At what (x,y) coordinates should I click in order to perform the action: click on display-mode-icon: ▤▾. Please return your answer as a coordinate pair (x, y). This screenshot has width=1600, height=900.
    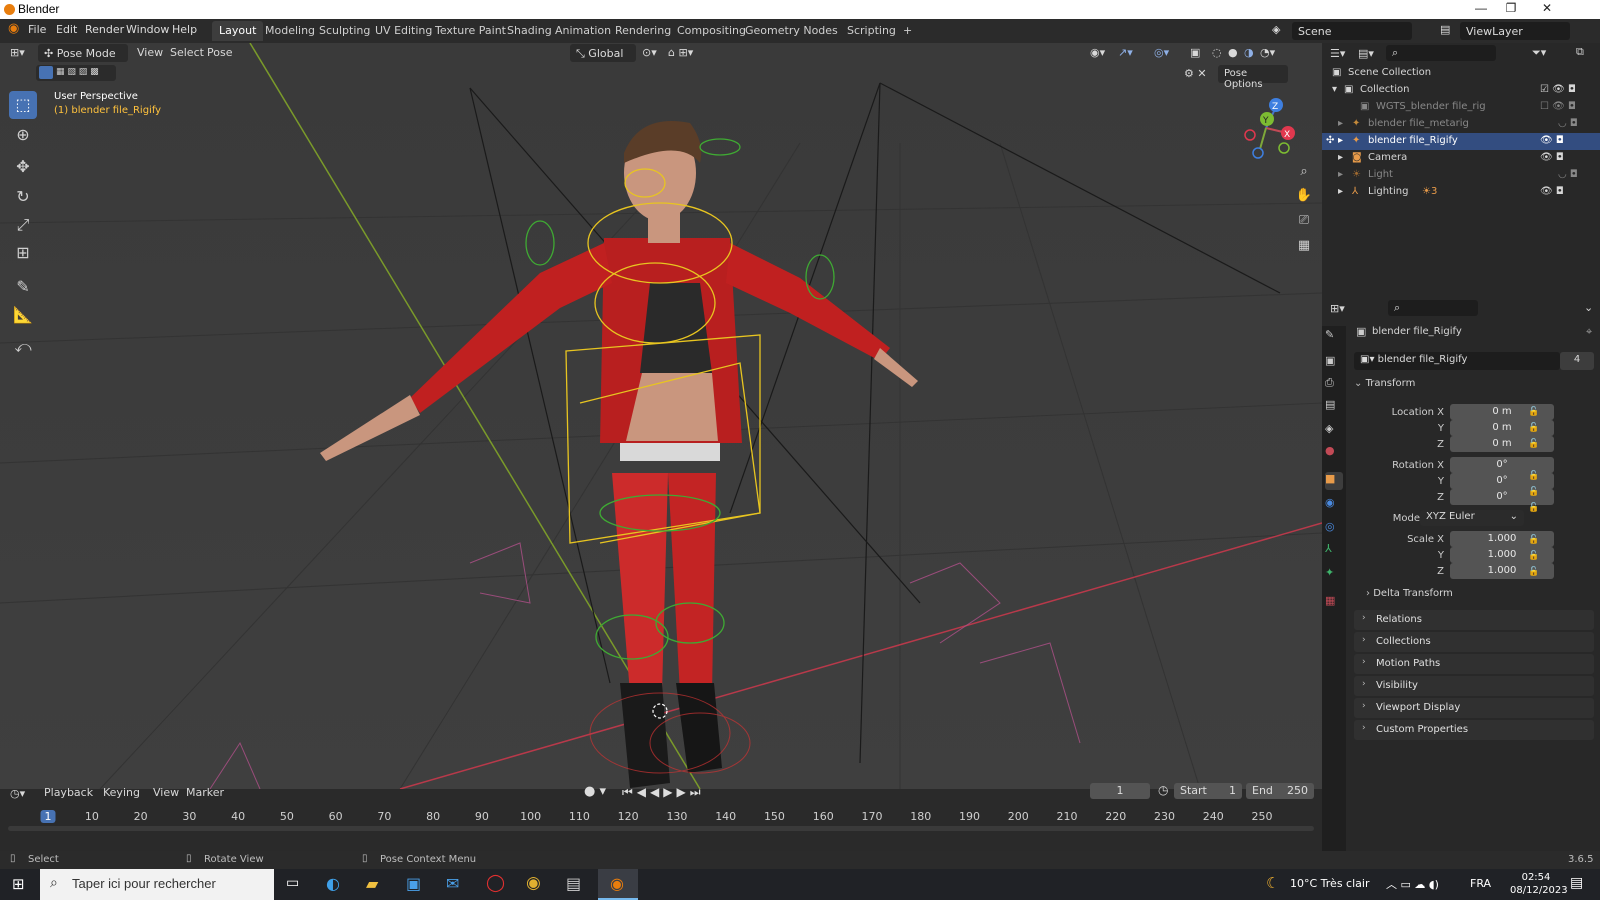
    Looking at the image, I should click on (1366, 53).